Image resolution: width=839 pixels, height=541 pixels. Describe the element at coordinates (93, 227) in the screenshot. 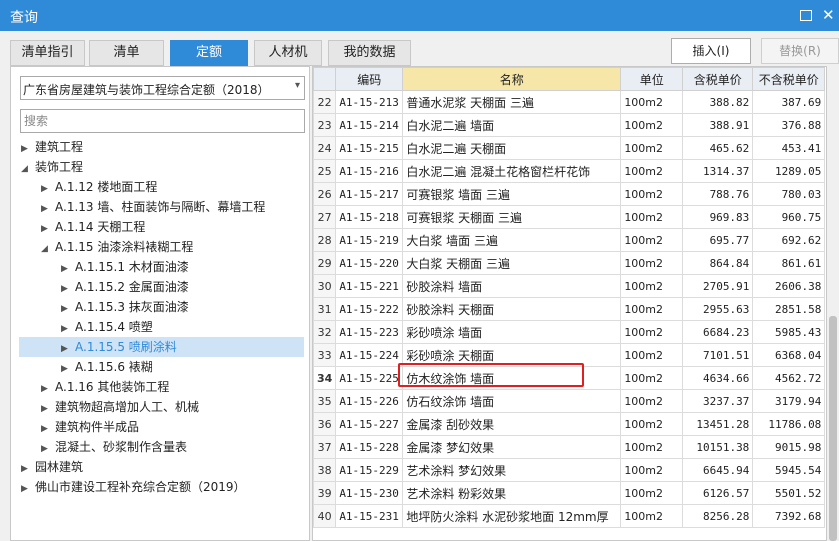

I see `tree-node: ▶ A.1.14 天棚工程` at that location.